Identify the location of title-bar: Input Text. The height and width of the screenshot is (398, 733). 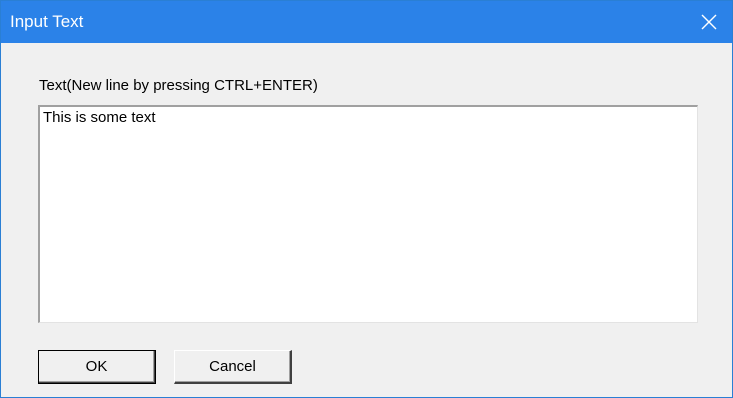
(366, 22).